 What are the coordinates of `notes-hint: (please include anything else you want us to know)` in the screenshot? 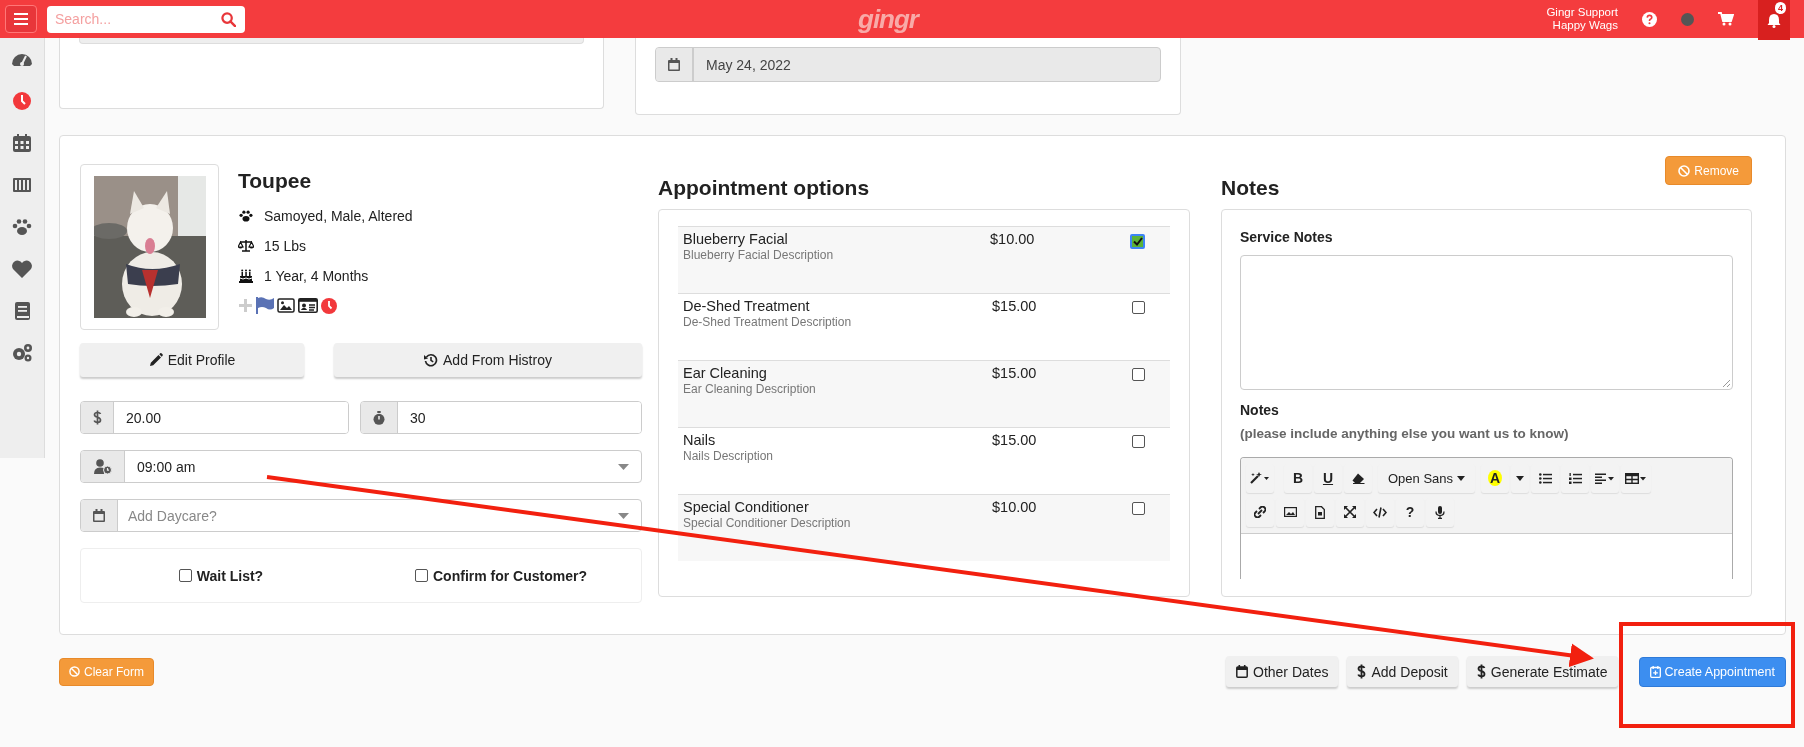 It's located at (1405, 433).